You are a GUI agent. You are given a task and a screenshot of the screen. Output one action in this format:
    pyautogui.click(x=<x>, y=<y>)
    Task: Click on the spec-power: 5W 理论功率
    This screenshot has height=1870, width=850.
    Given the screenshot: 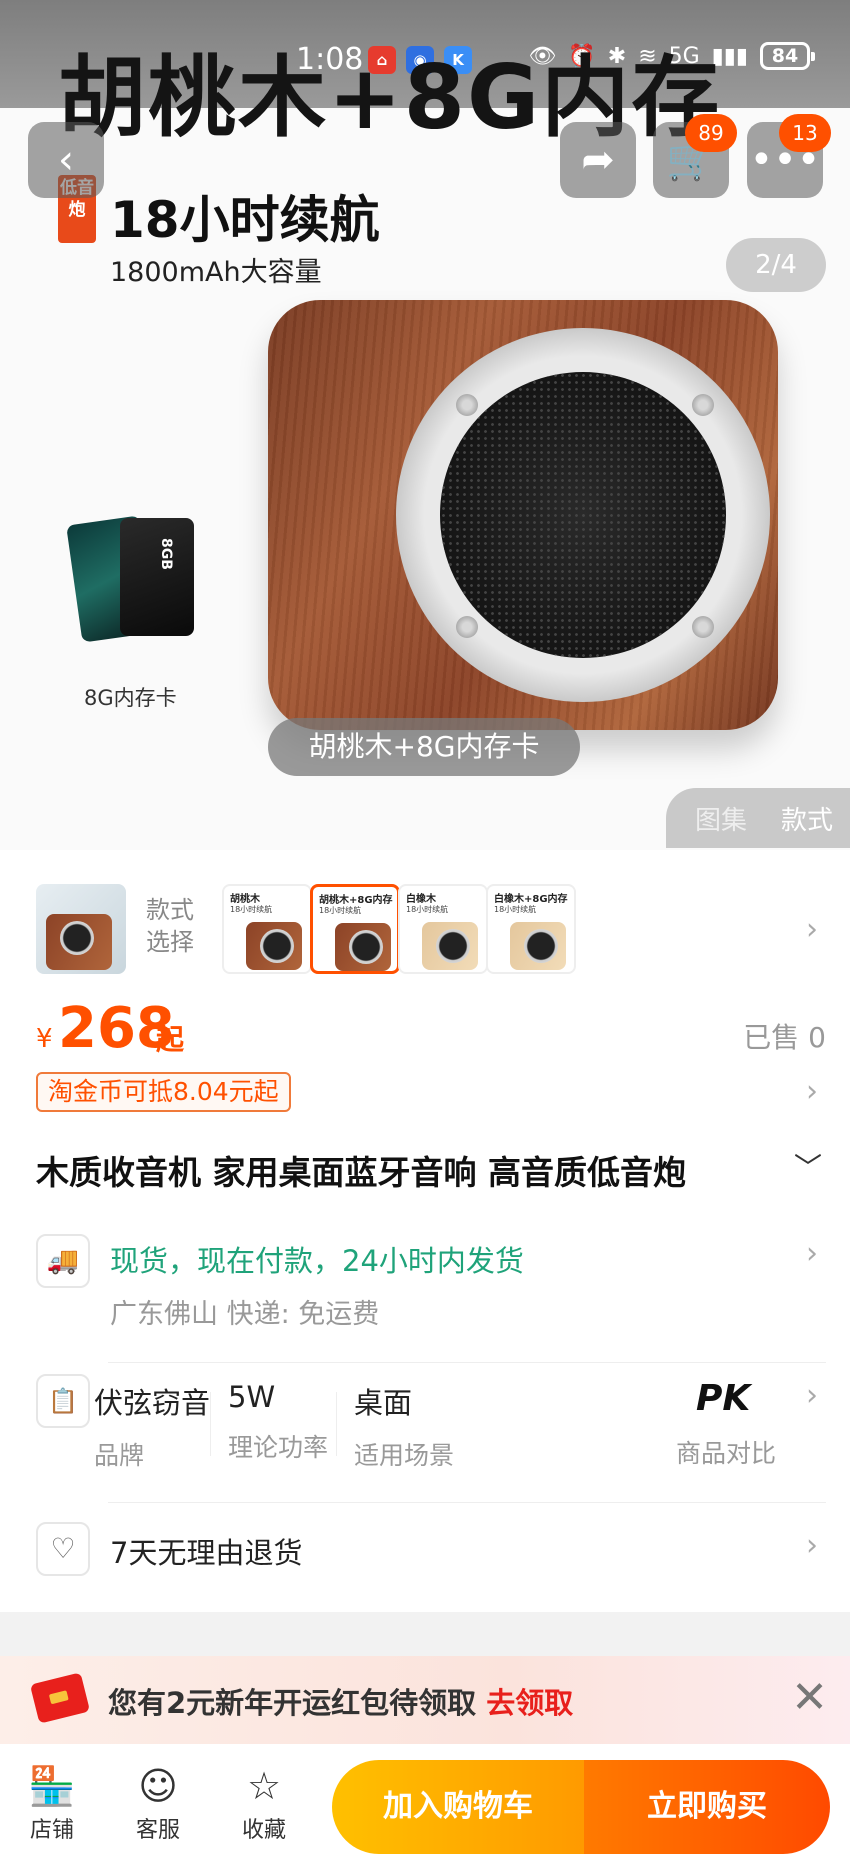 What is the action you would take?
    pyautogui.click(x=278, y=1421)
    